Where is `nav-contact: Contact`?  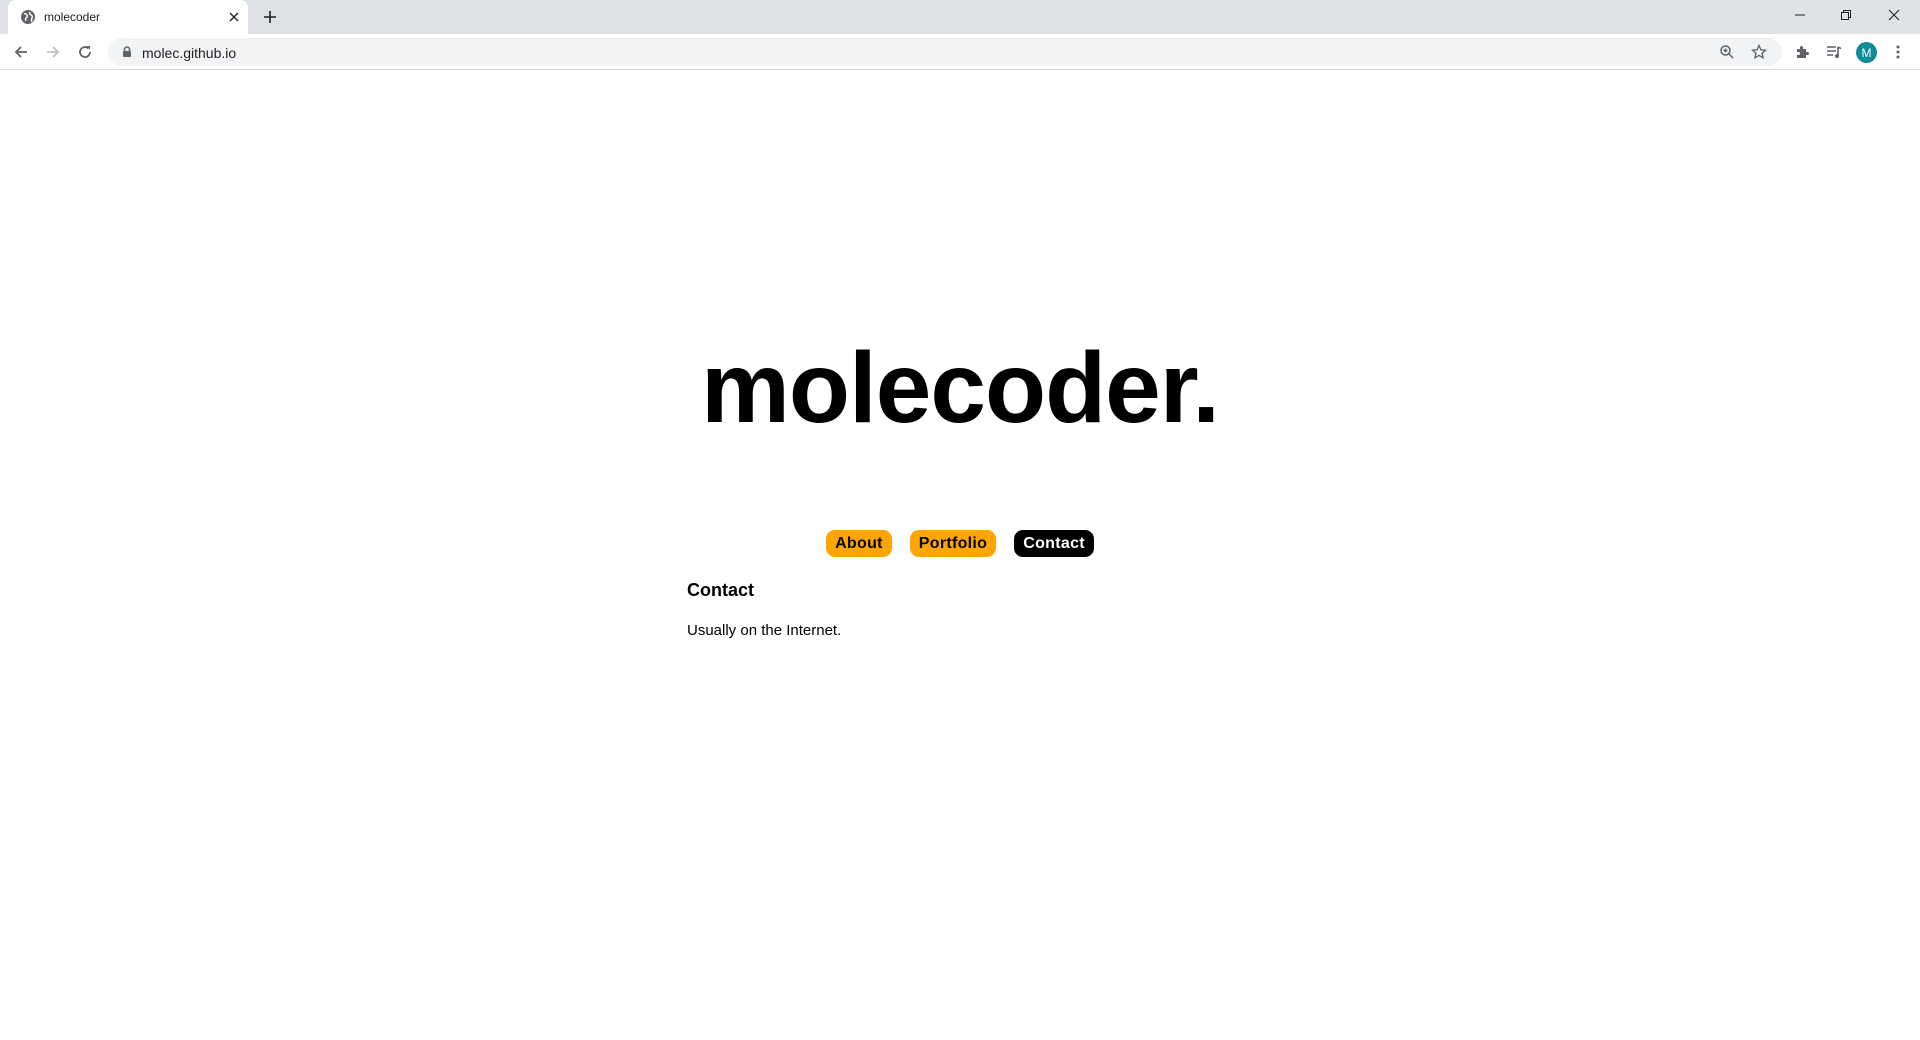 nav-contact: Contact is located at coordinates (1054, 543).